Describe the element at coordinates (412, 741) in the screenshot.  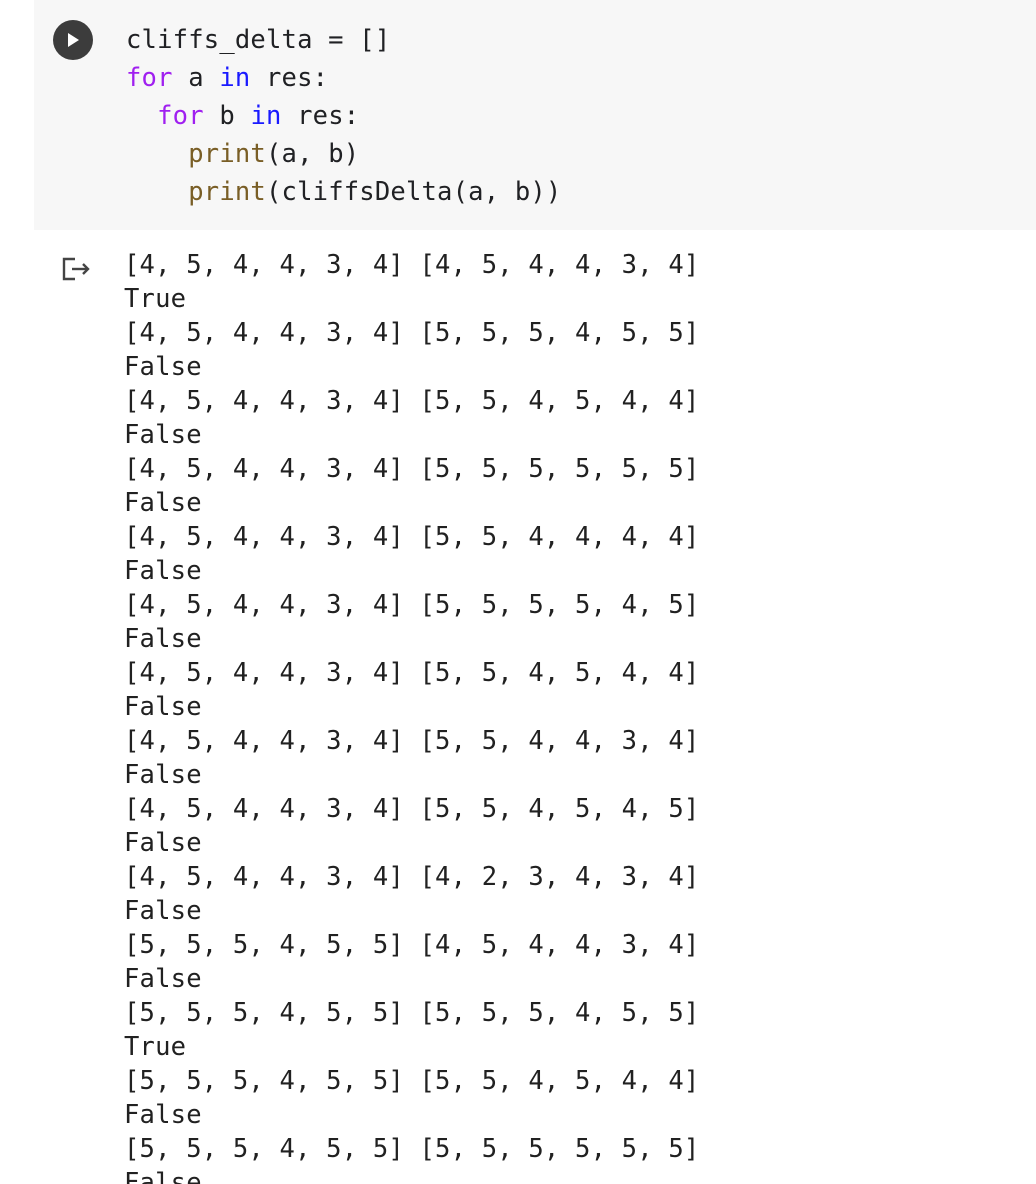
I see `output-line: [4, 5, 4, 4, 3, 4] [5, 5, 4, 4, 3, 4]` at that location.